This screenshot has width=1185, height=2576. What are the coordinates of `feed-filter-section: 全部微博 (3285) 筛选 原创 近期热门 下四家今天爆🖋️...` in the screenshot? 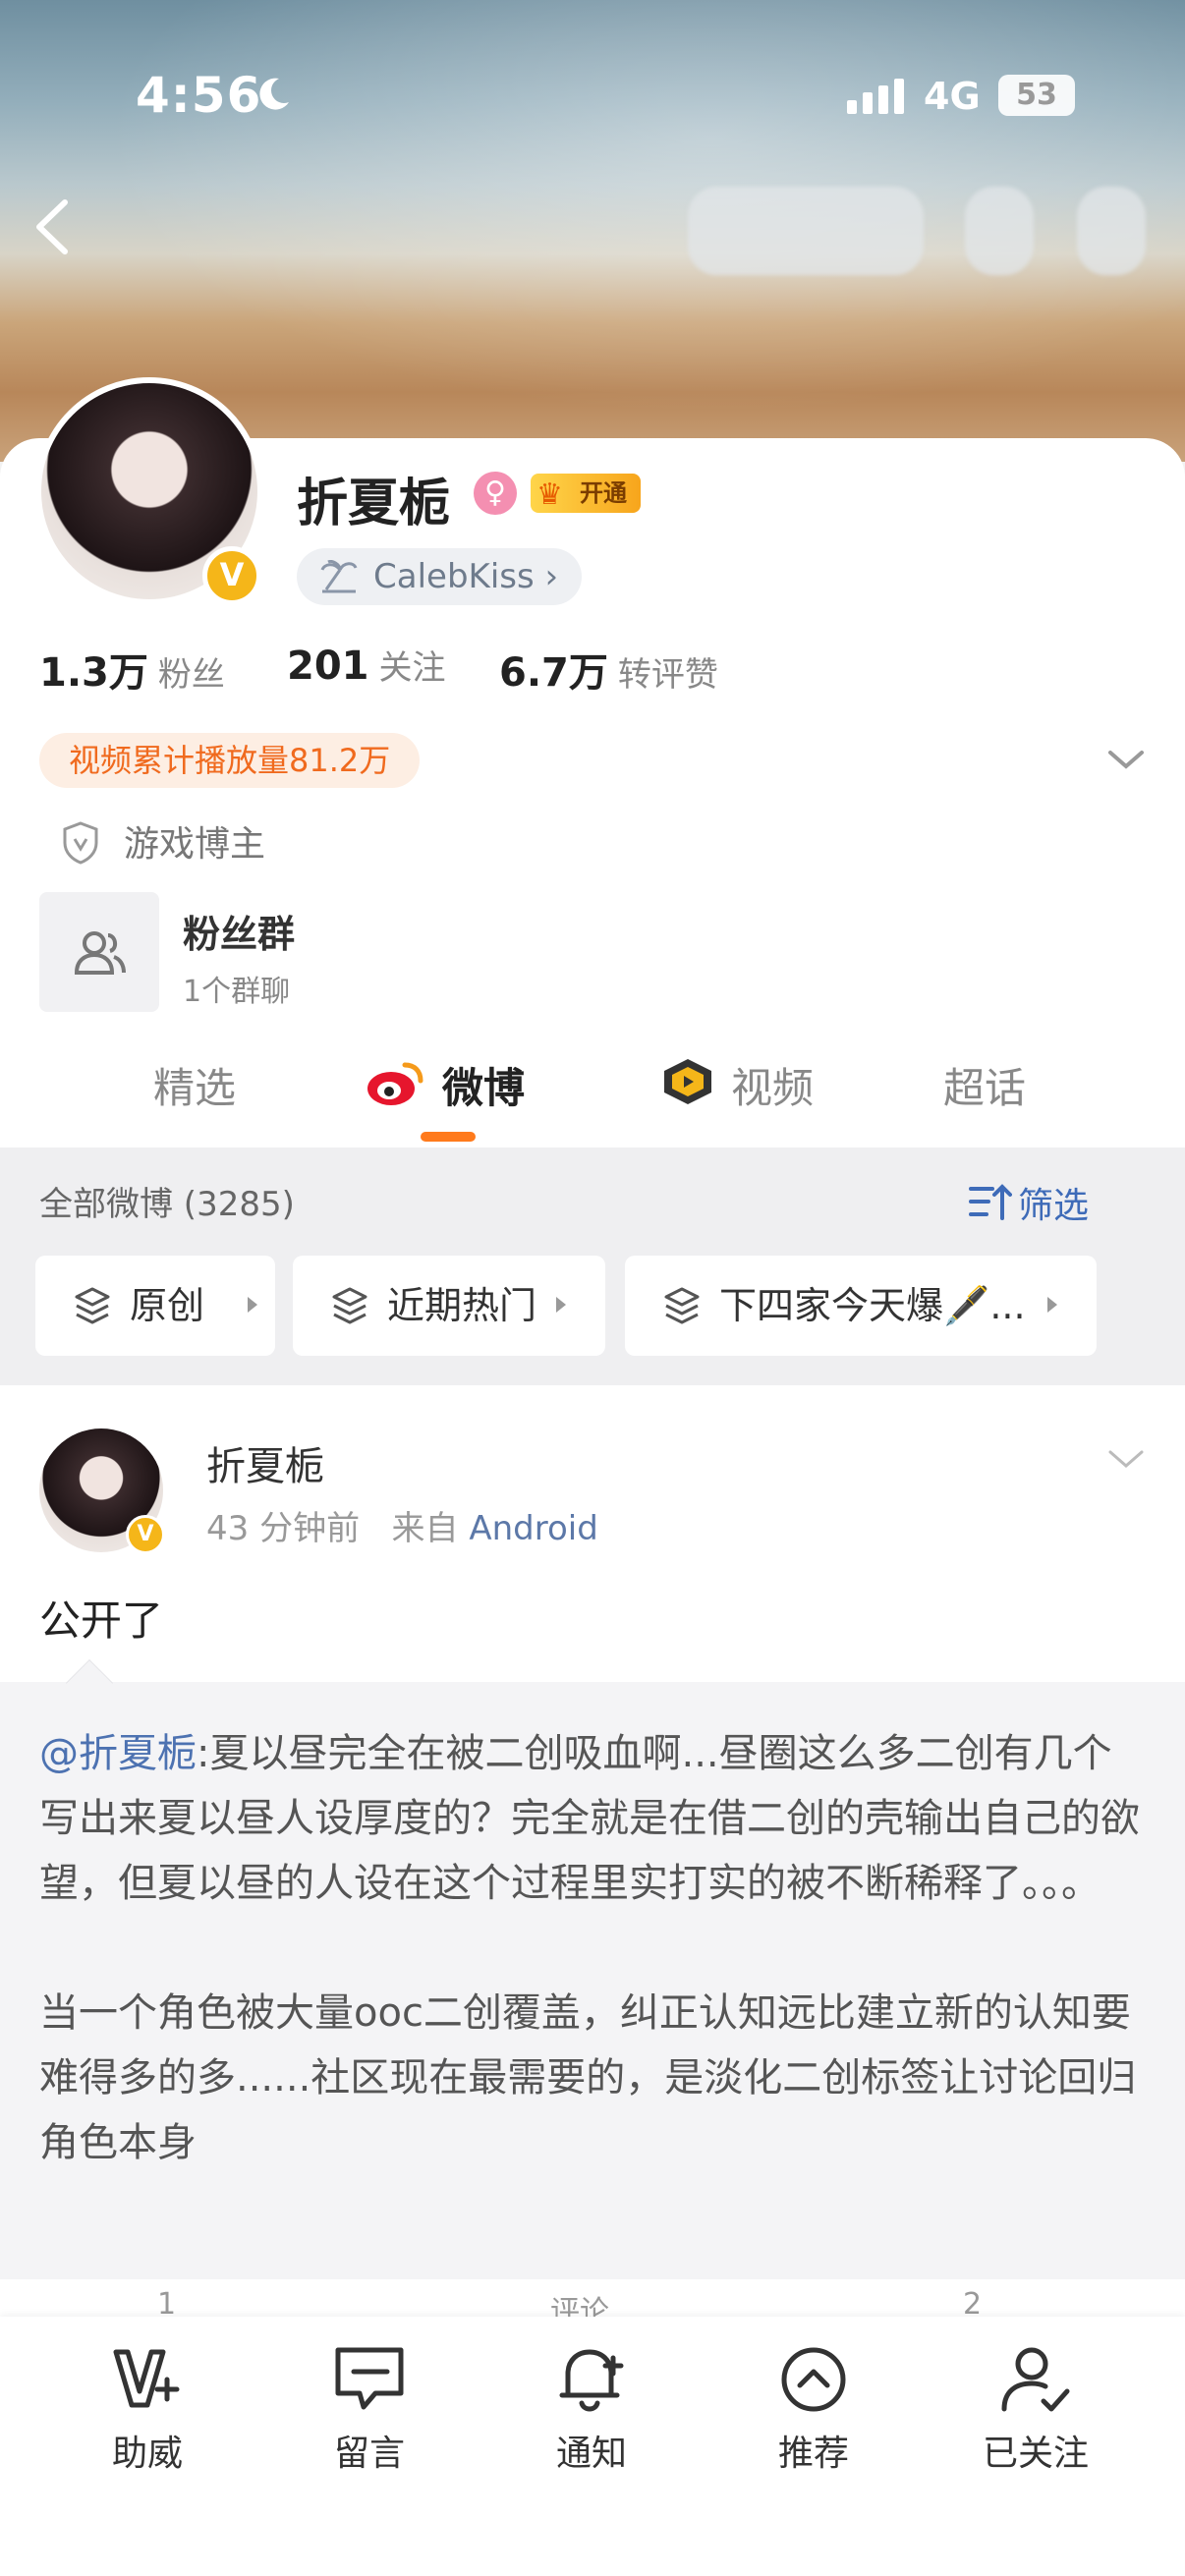 It's located at (592, 1266).